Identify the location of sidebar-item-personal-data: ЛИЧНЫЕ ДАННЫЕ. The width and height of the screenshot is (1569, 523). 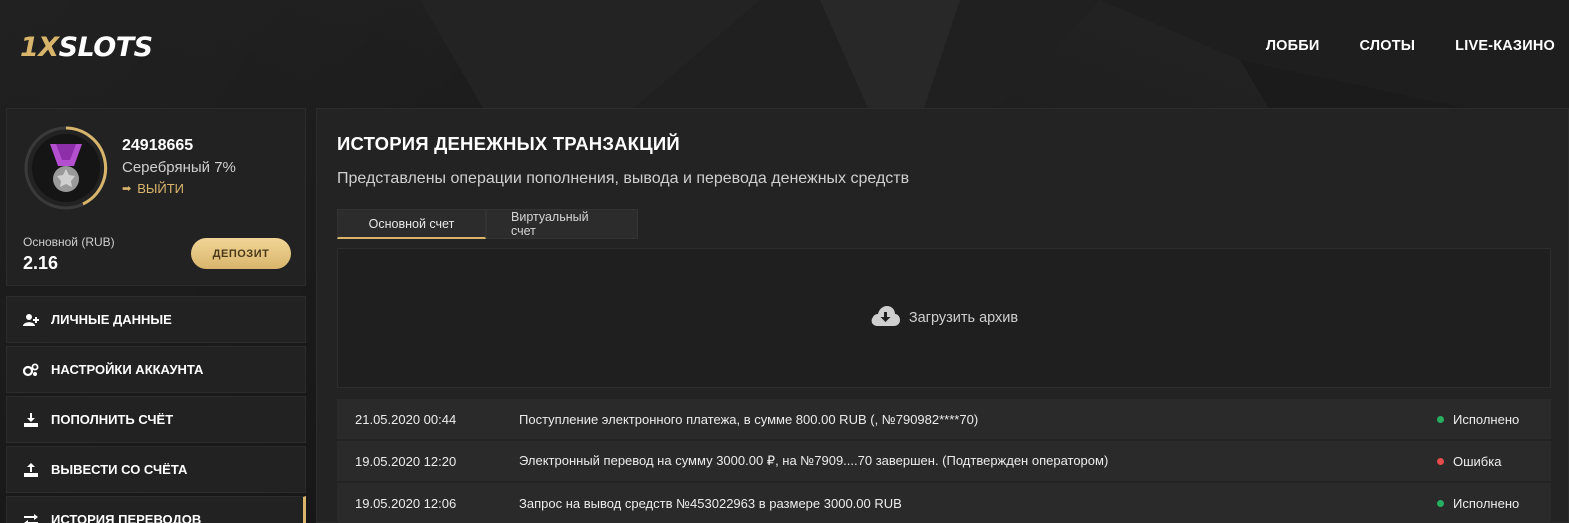
(156, 319).